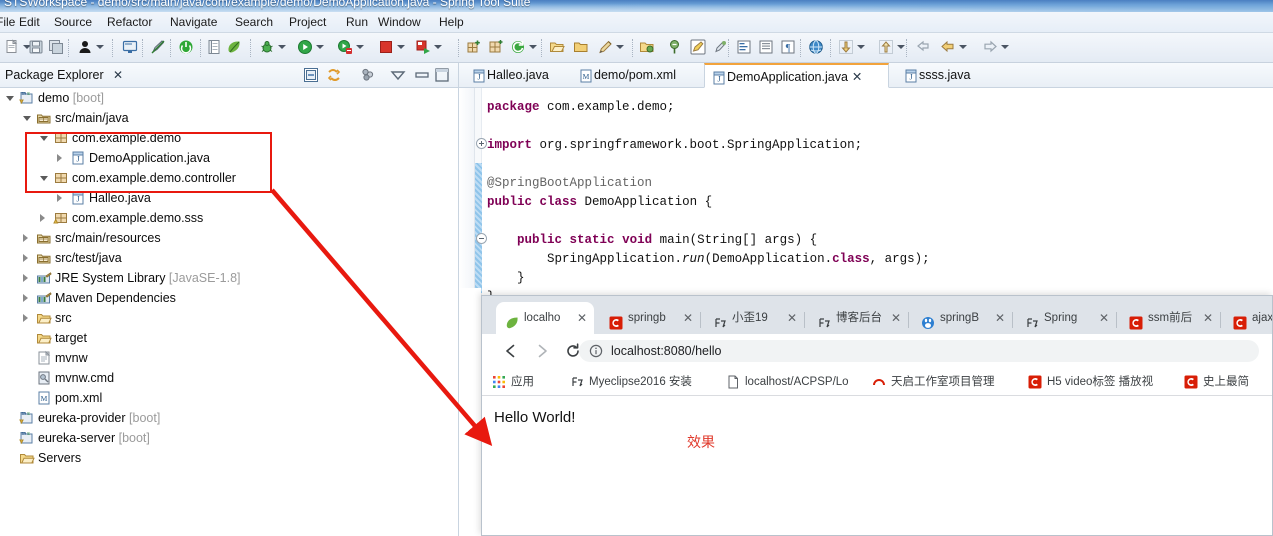  What do you see at coordinates (451, 22) in the screenshot?
I see `menu-item-help: Help` at bounding box center [451, 22].